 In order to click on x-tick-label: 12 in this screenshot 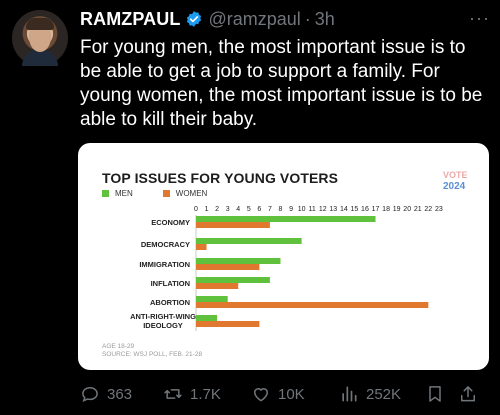, I will do `click(323, 209)`.